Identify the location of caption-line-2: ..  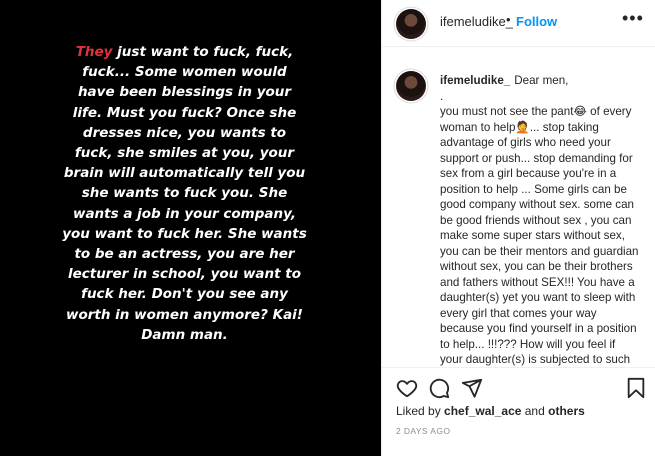
(442, 96).